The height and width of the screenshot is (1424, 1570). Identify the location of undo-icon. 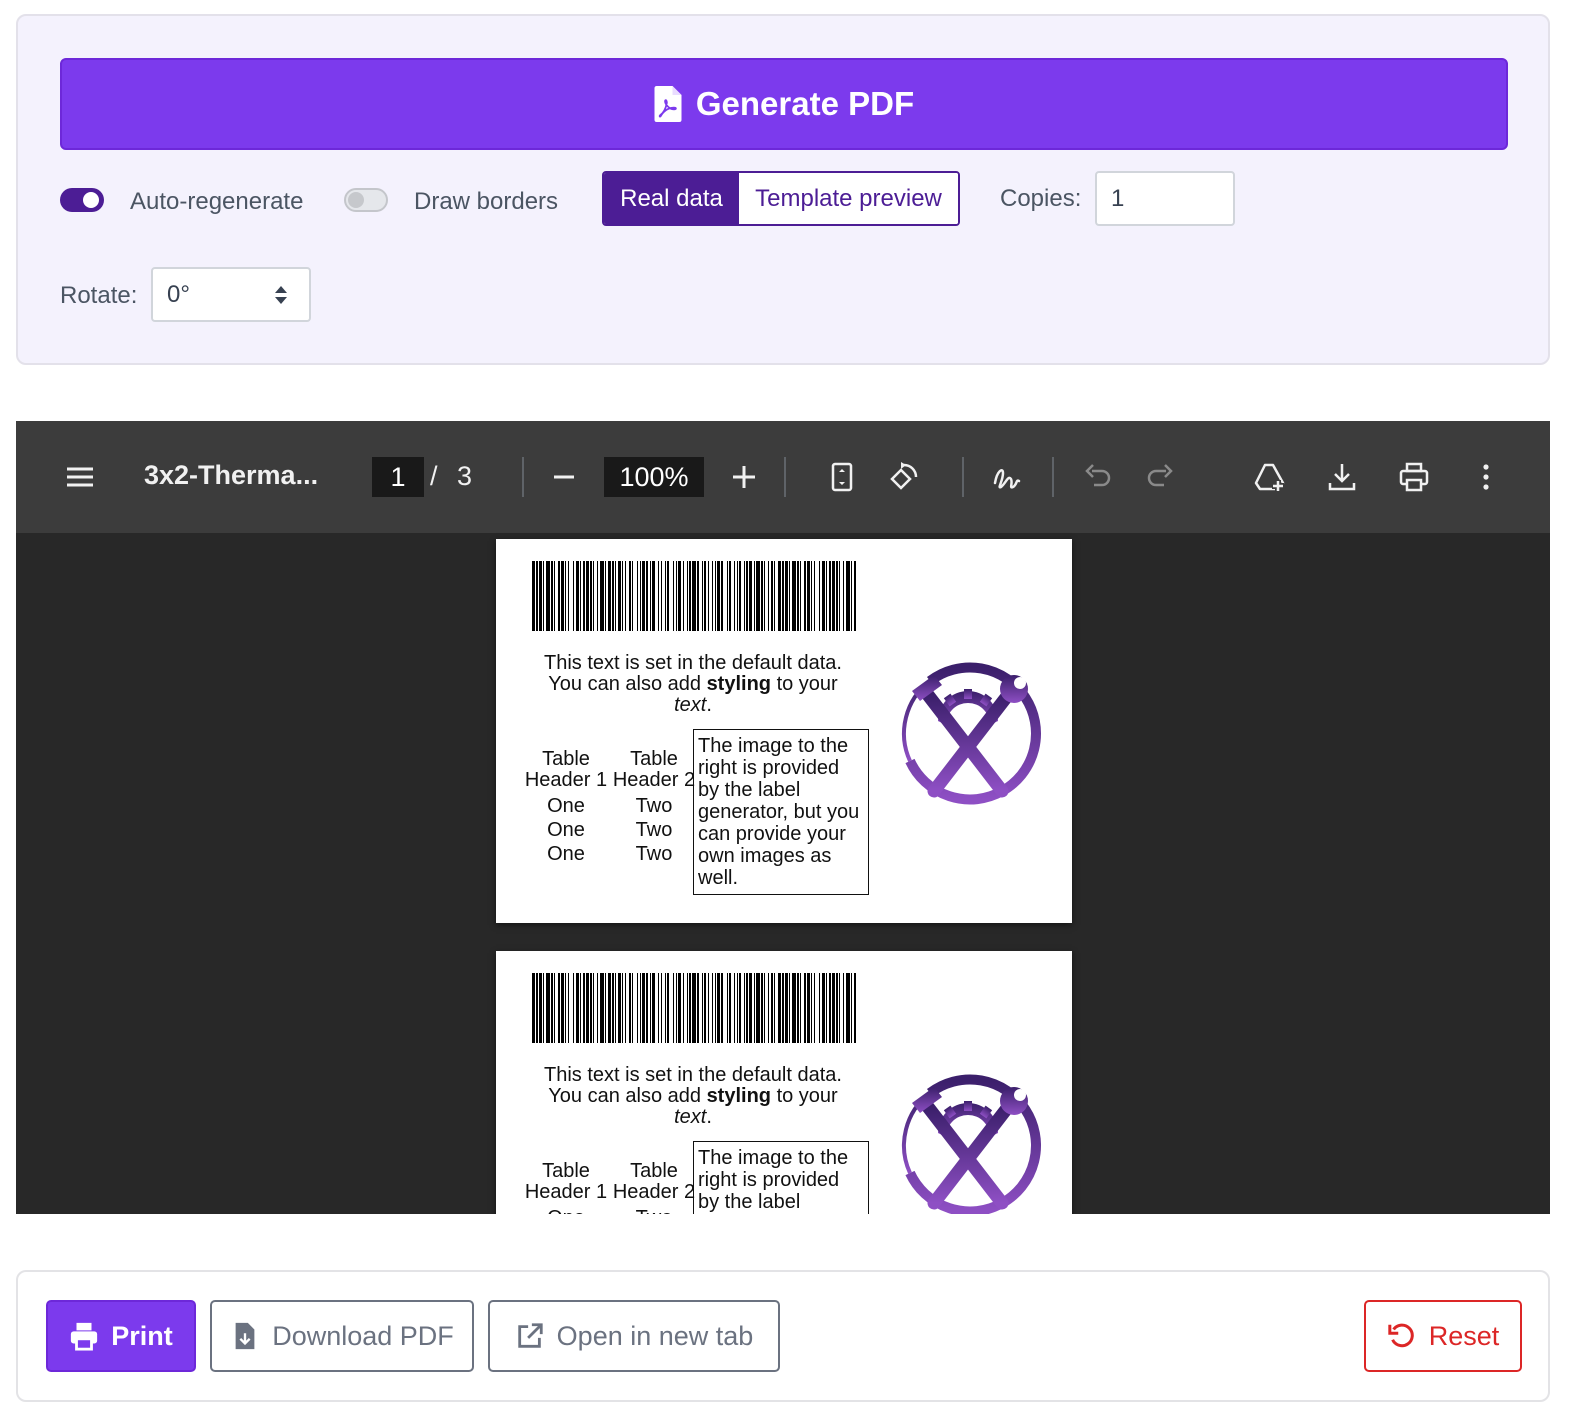
(1098, 477).